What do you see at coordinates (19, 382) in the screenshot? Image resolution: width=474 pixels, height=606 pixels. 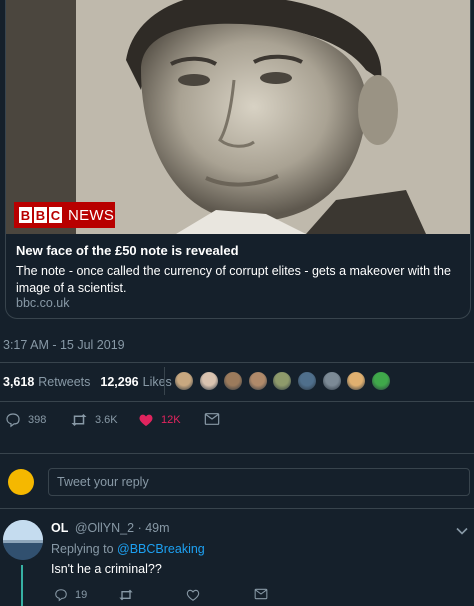 I see `retweets-count: 3,618` at bounding box center [19, 382].